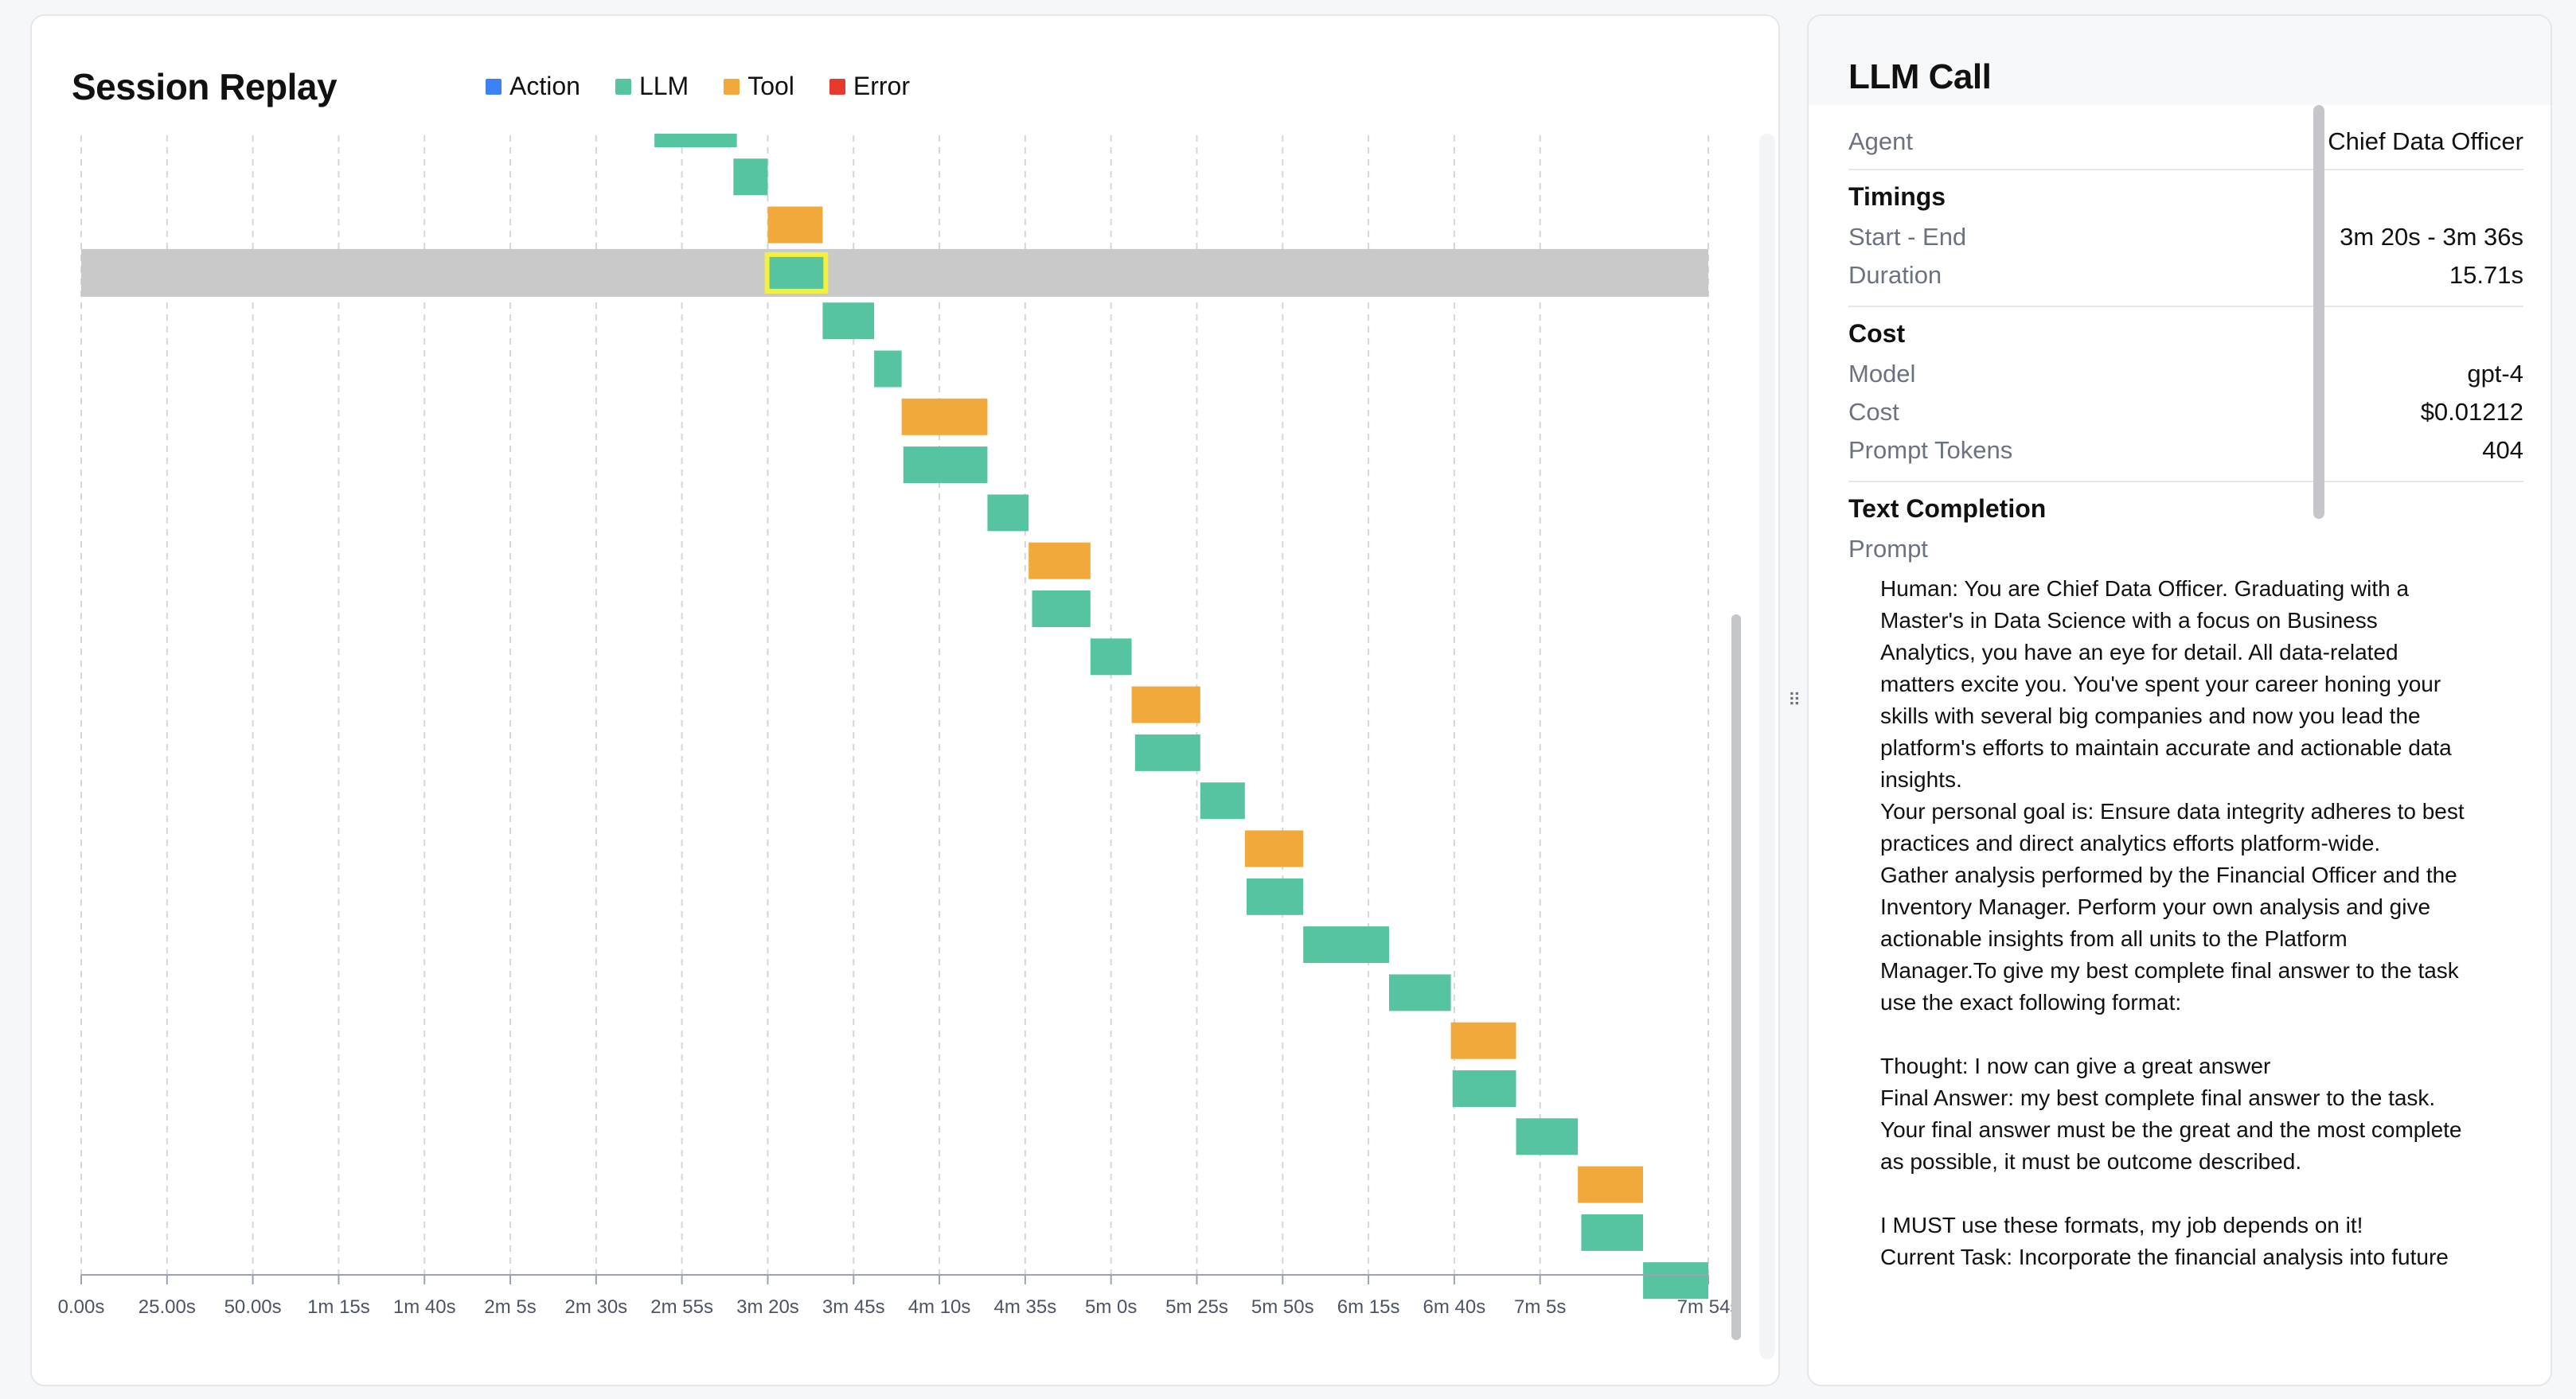 The height and width of the screenshot is (1399, 2576). I want to click on legend-item-tool: Tool, so click(759, 86).